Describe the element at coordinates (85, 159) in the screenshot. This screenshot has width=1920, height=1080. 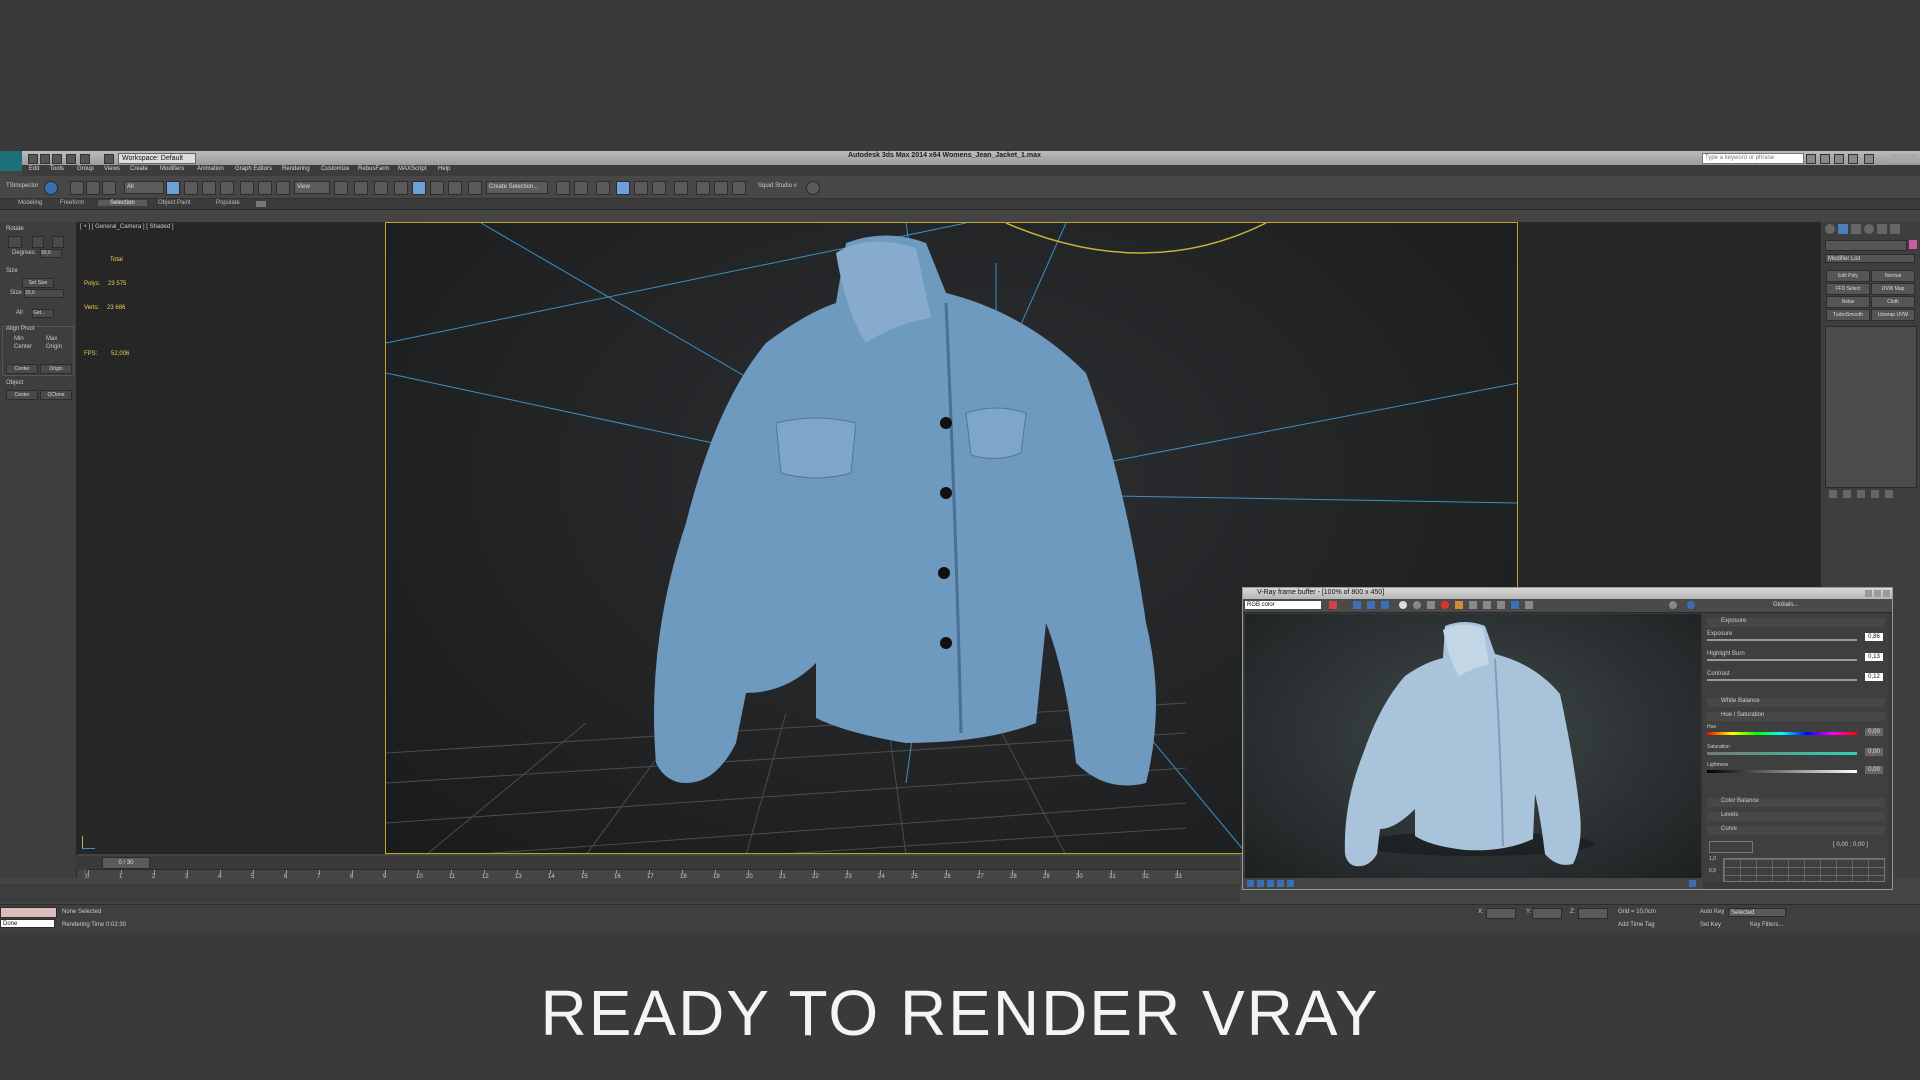
I see `redo-icon` at that location.